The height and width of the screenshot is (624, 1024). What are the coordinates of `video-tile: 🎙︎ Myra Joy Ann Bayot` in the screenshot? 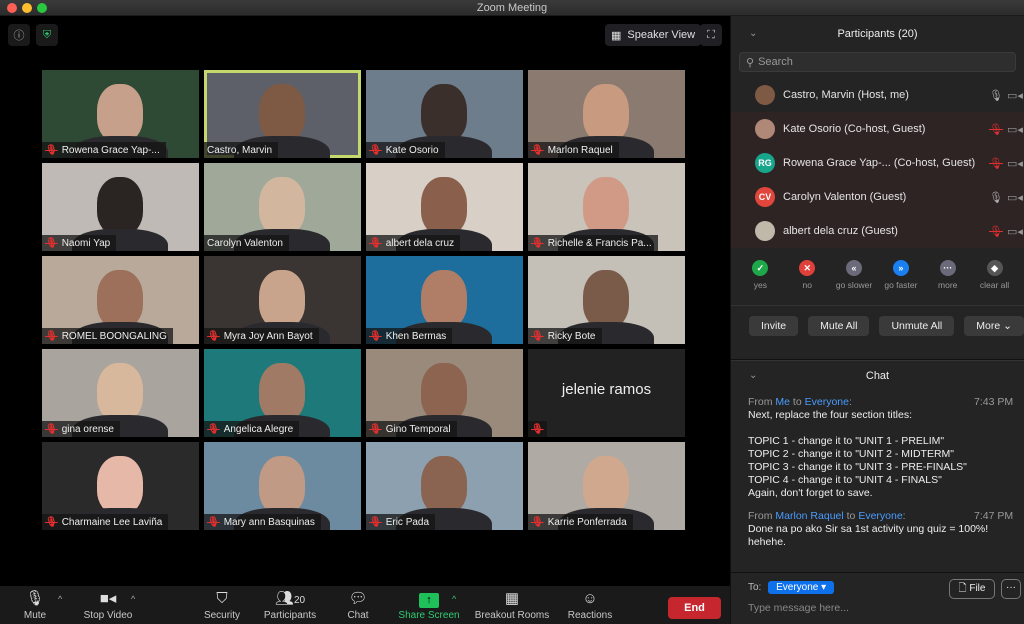 It's located at (282, 300).